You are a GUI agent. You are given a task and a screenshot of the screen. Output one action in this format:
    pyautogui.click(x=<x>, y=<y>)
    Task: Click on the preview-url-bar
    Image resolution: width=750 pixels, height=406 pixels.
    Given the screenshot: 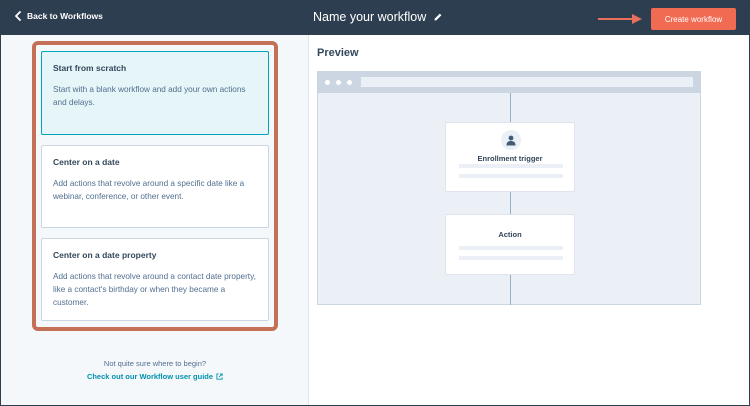 What is the action you would take?
    pyautogui.click(x=527, y=82)
    